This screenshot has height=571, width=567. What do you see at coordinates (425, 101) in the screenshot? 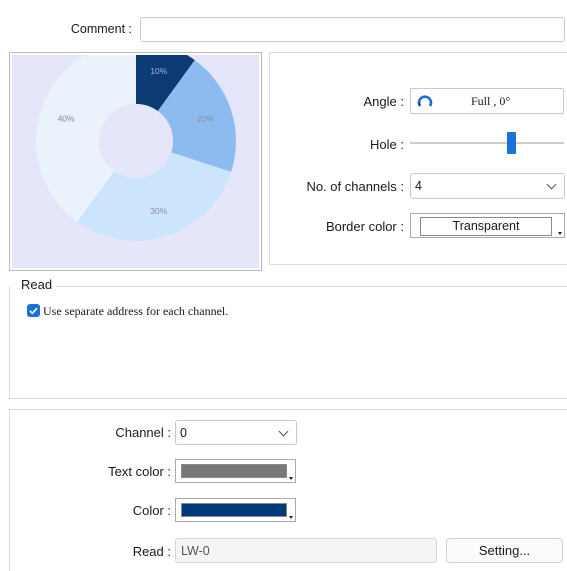
I see `angle-icon` at bounding box center [425, 101].